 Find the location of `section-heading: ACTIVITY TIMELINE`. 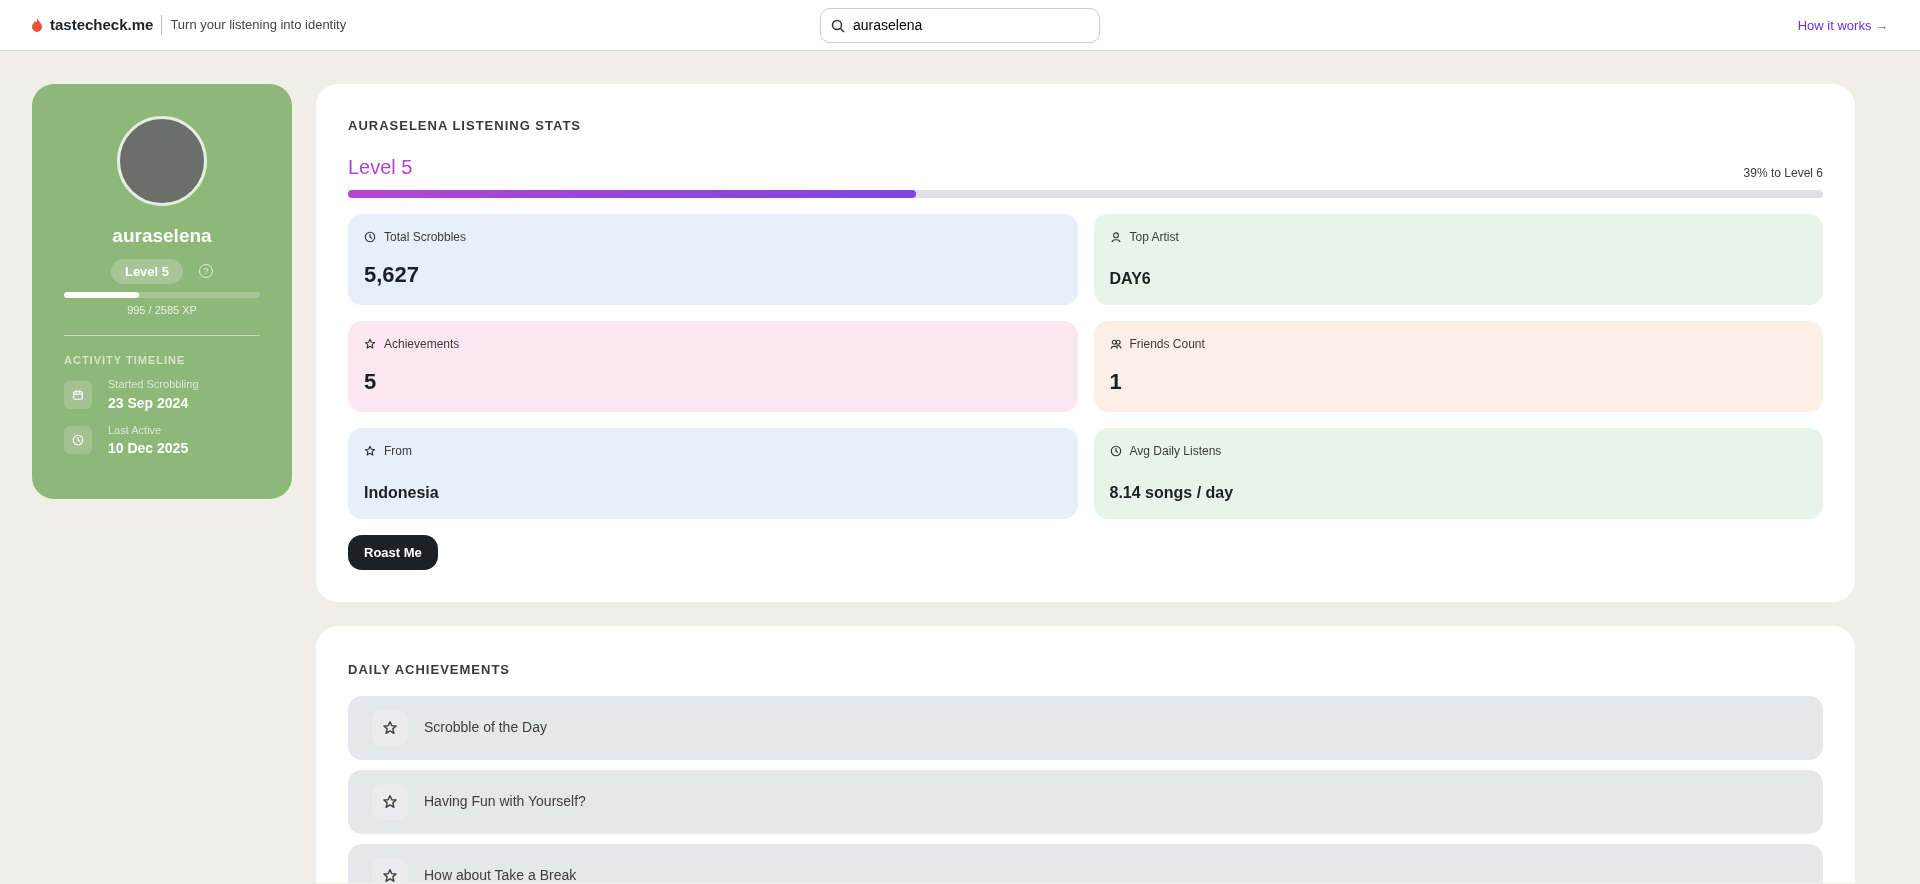

section-heading: ACTIVITY TIMELINE is located at coordinates (125, 360).